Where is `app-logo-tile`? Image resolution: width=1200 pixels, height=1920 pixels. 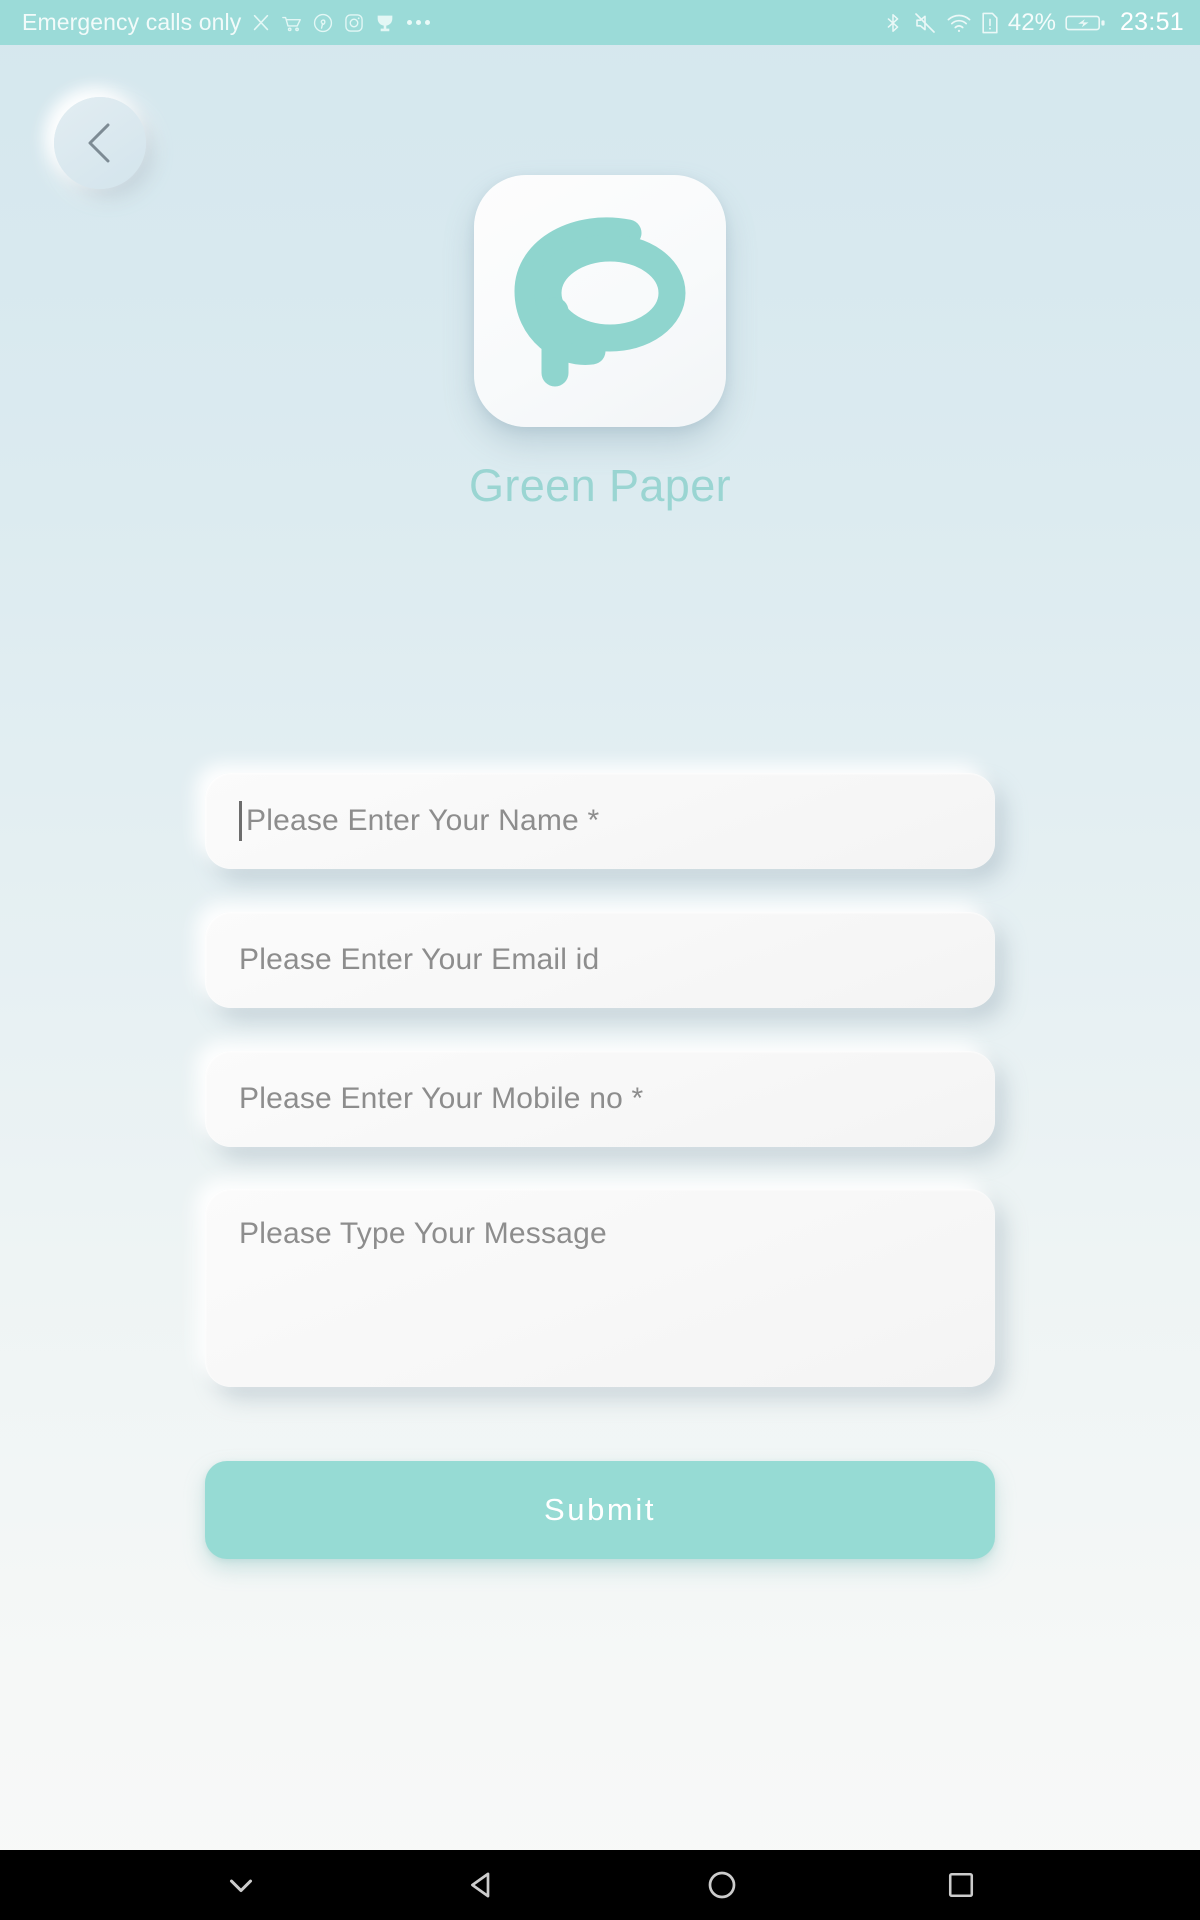 app-logo-tile is located at coordinates (600, 301).